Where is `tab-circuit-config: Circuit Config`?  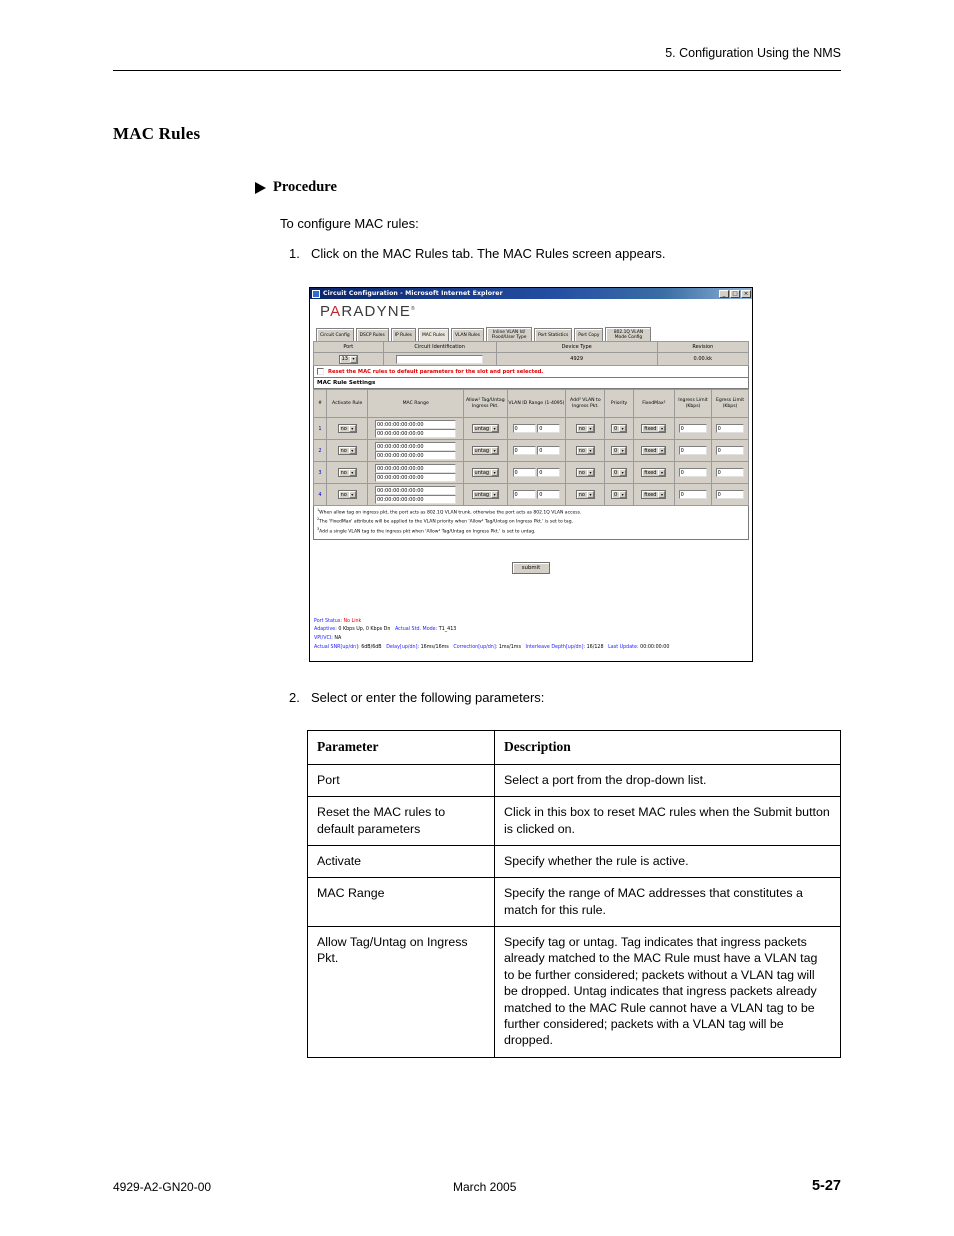
tab-circuit-config: Circuit Config is located at coordinates (335, 334).